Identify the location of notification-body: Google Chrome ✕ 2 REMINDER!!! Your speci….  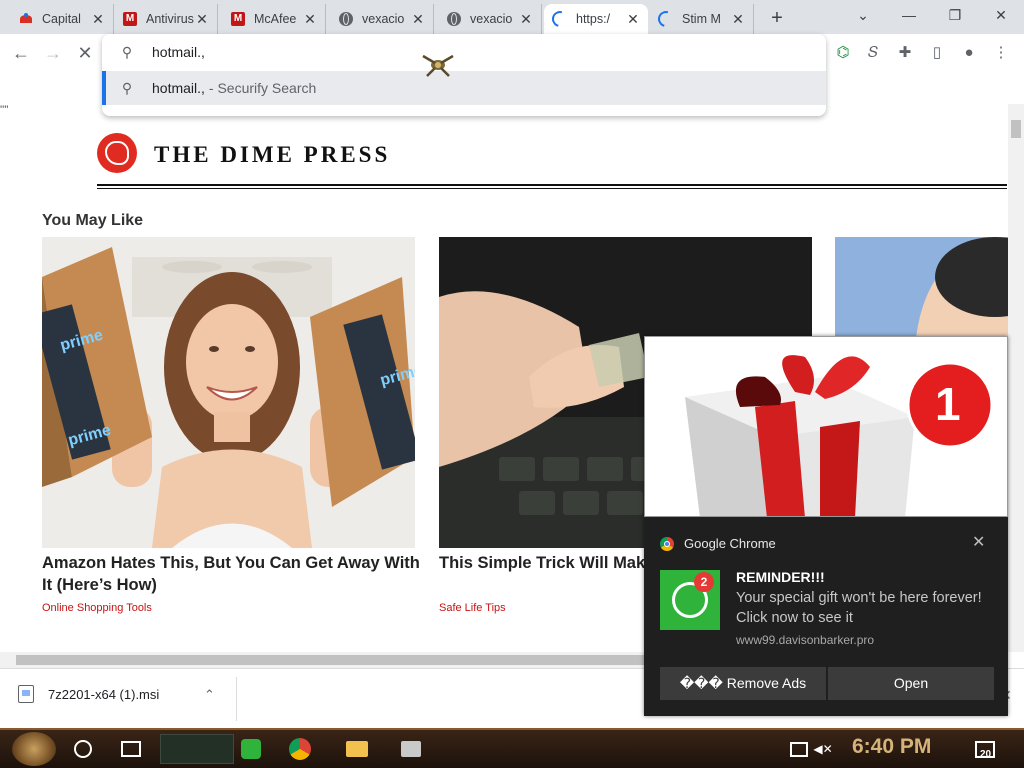
(826, 616).